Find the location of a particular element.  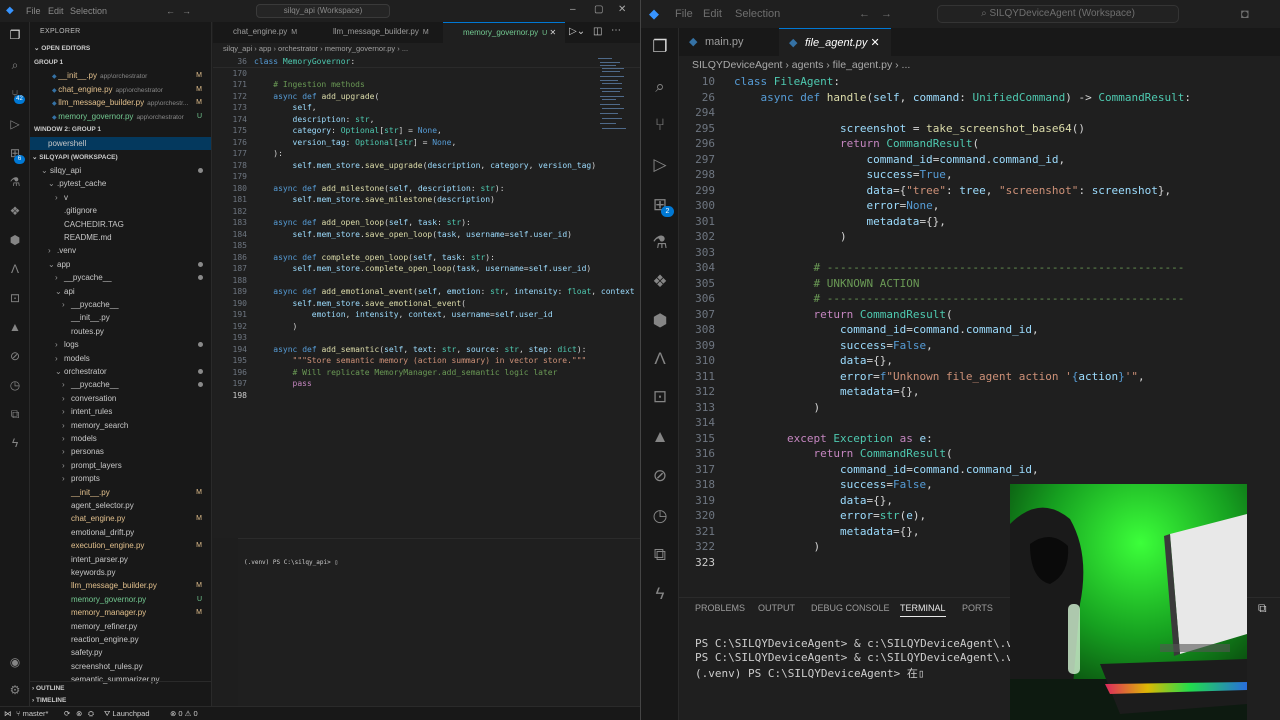

tab-llm-message-builder: llm_message_builder.py M is located at coordinates (379, 32).